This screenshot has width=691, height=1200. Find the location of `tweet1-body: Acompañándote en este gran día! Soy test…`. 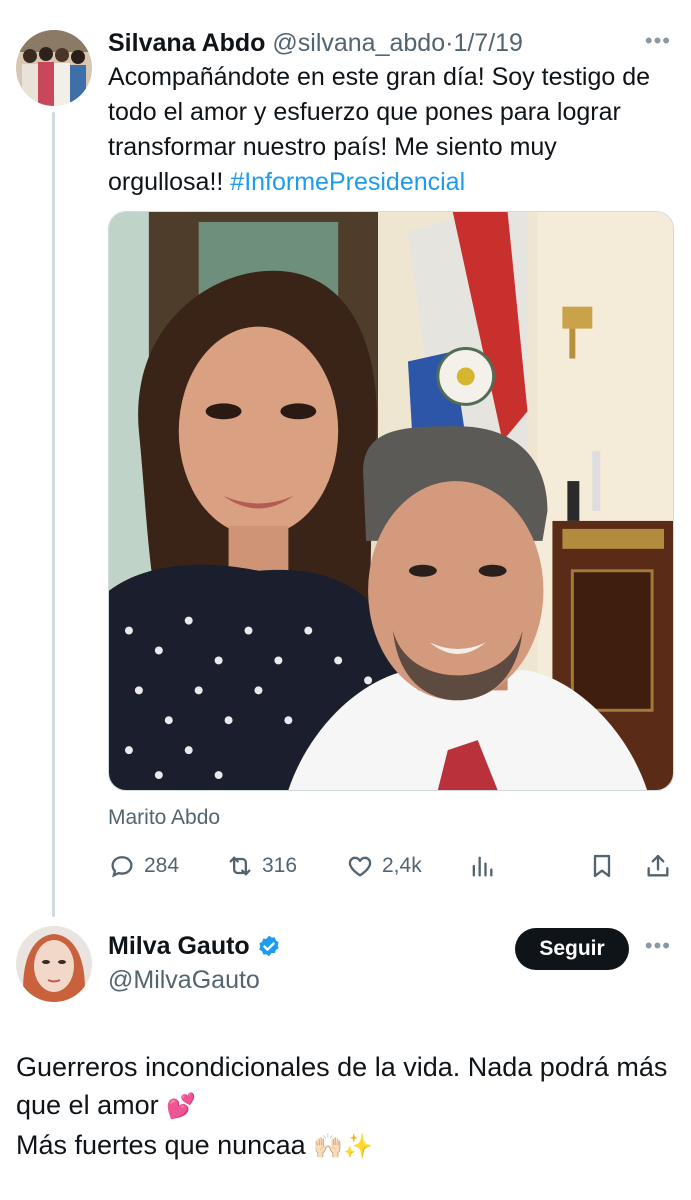

tweet1-body: Acompañándote en este gran día! Soy test… is located at coordinates (390, 130).